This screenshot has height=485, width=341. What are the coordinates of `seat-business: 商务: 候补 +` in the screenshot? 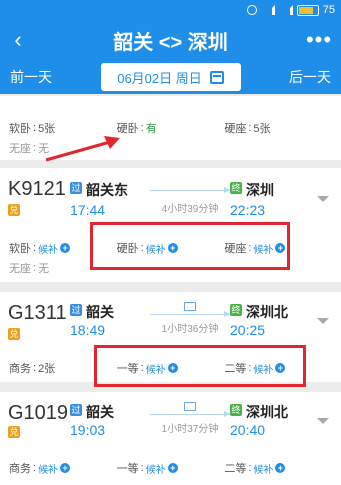 It's located at (63, 468).